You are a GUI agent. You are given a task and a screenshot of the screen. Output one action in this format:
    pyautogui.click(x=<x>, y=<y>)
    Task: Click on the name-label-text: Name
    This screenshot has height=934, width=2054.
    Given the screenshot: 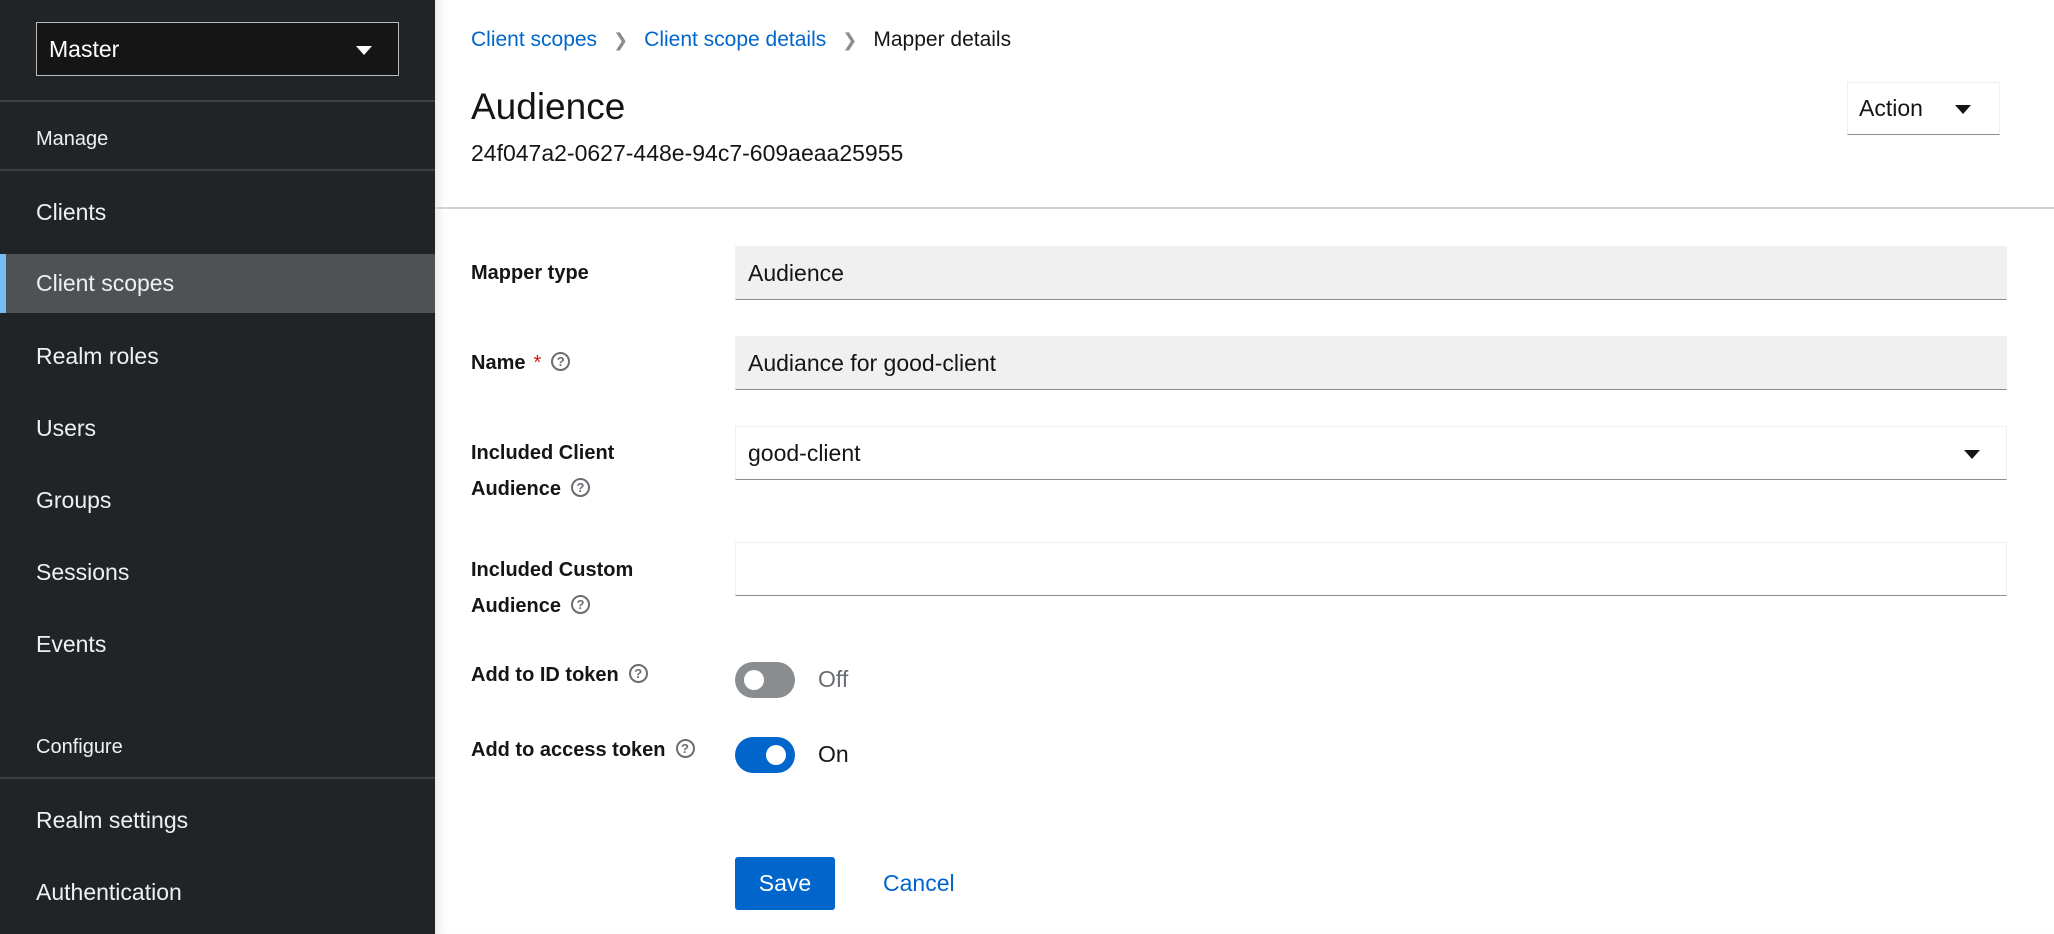 What is the action you would take?
    pyautogui.click(x=498, y=363)
    